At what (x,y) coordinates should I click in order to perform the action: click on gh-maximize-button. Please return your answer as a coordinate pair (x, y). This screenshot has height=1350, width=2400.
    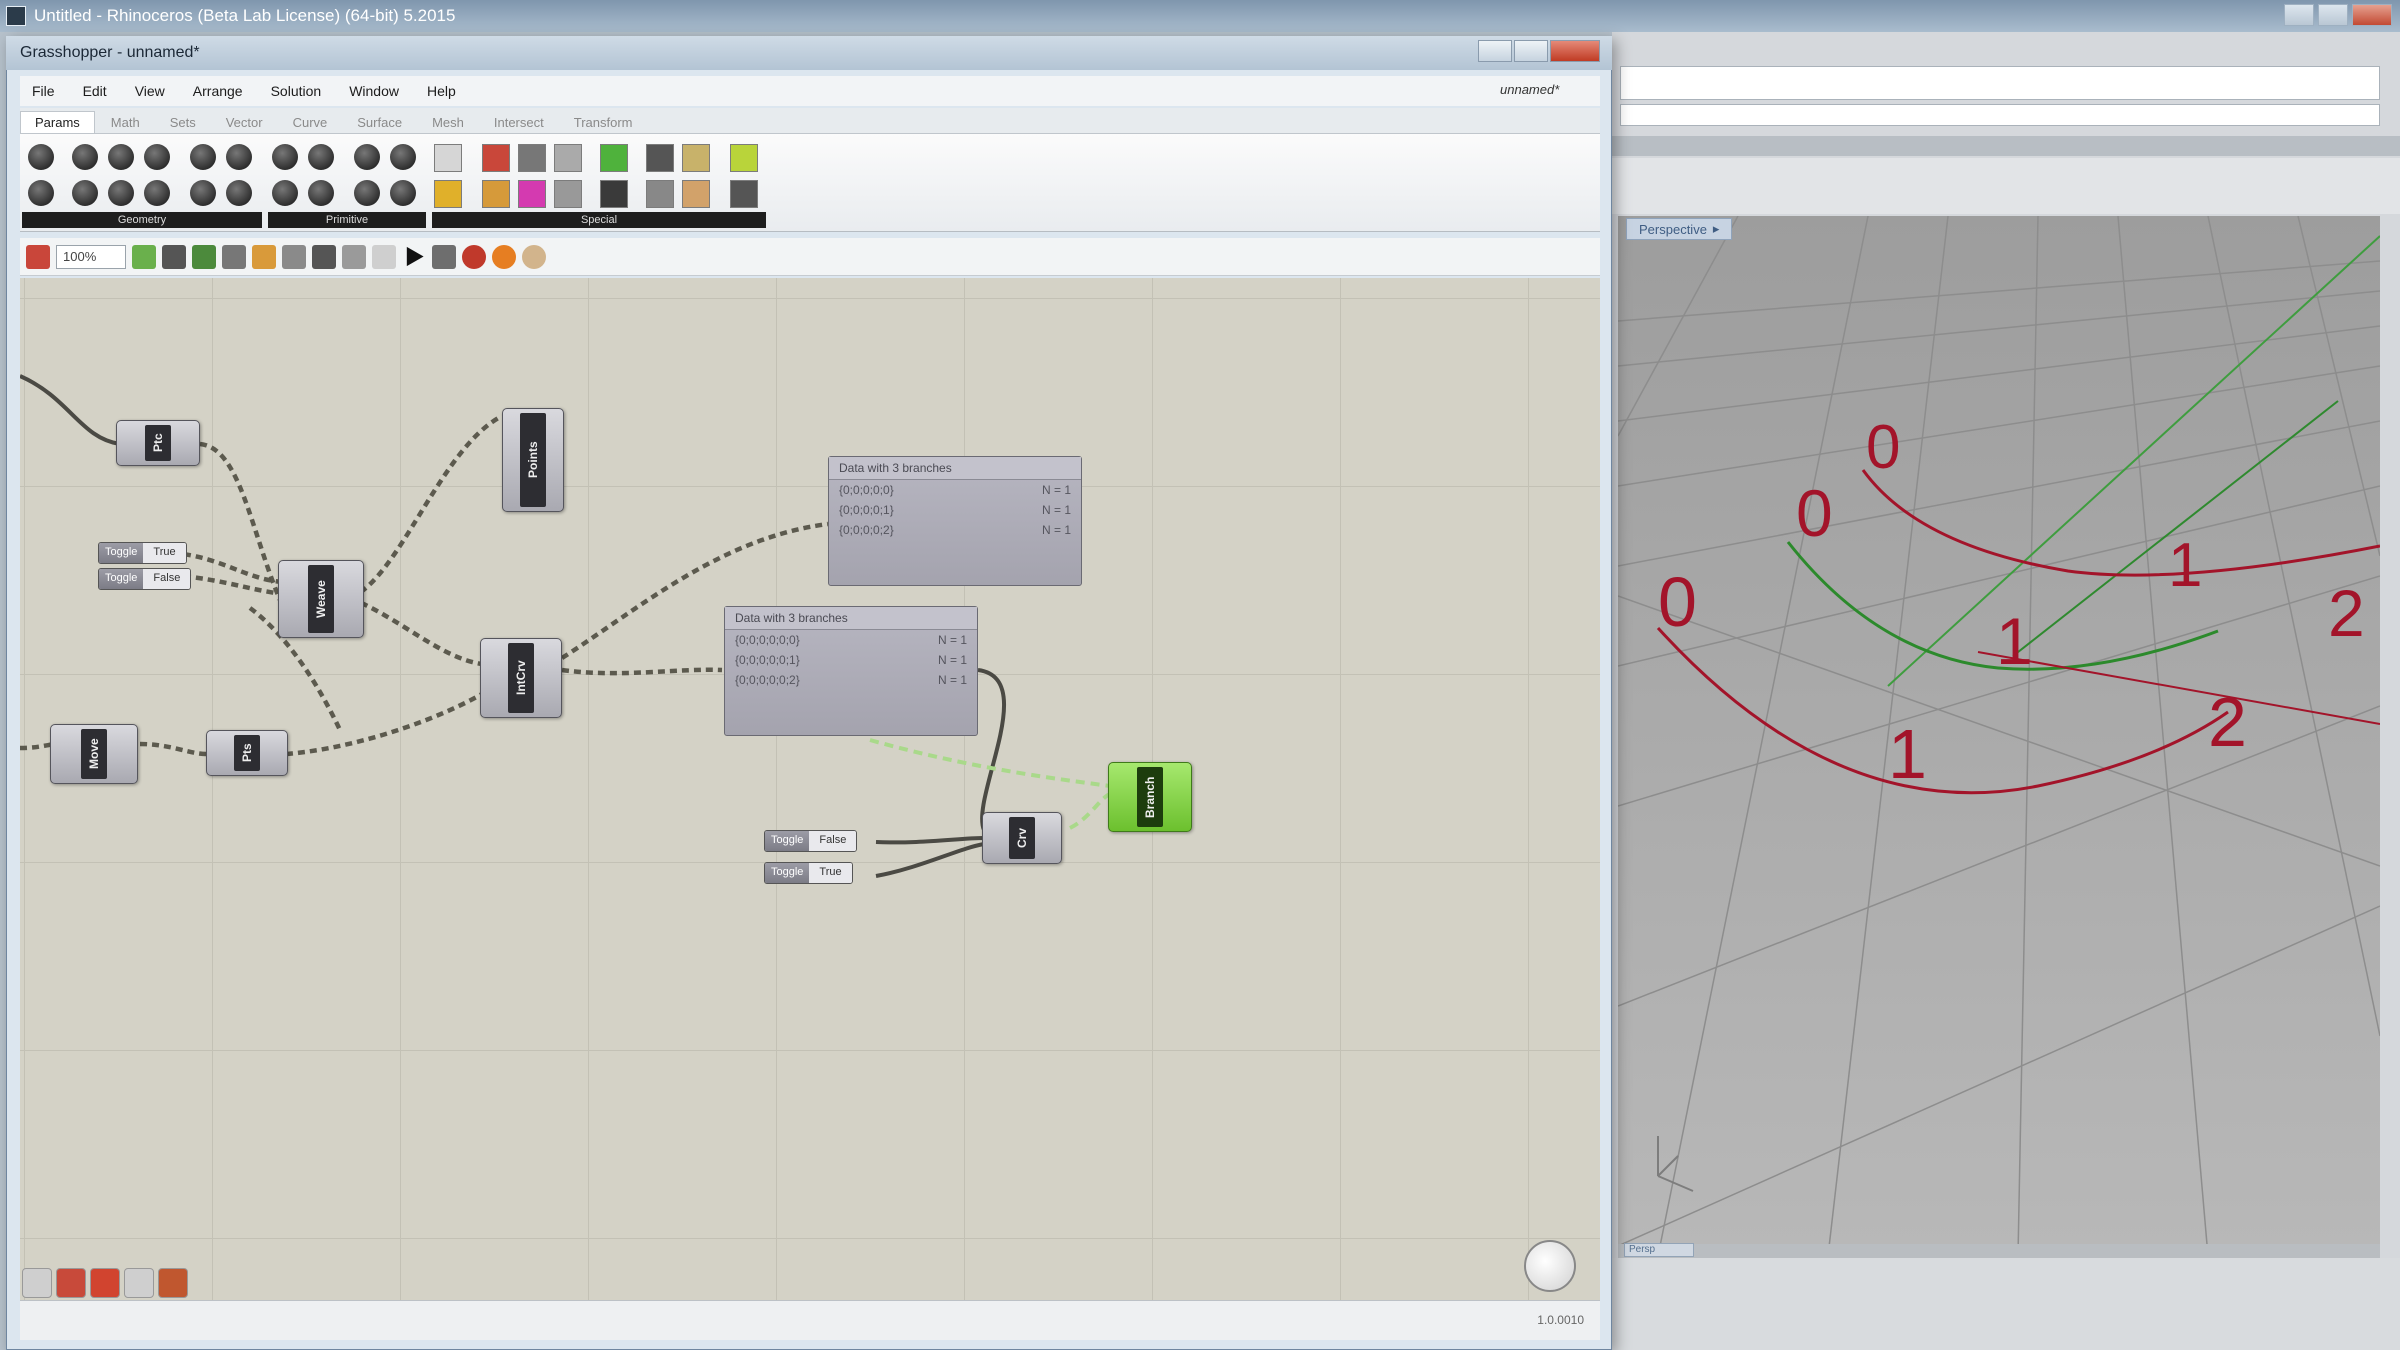
    Looking at the image, I should click on (1531, 51).